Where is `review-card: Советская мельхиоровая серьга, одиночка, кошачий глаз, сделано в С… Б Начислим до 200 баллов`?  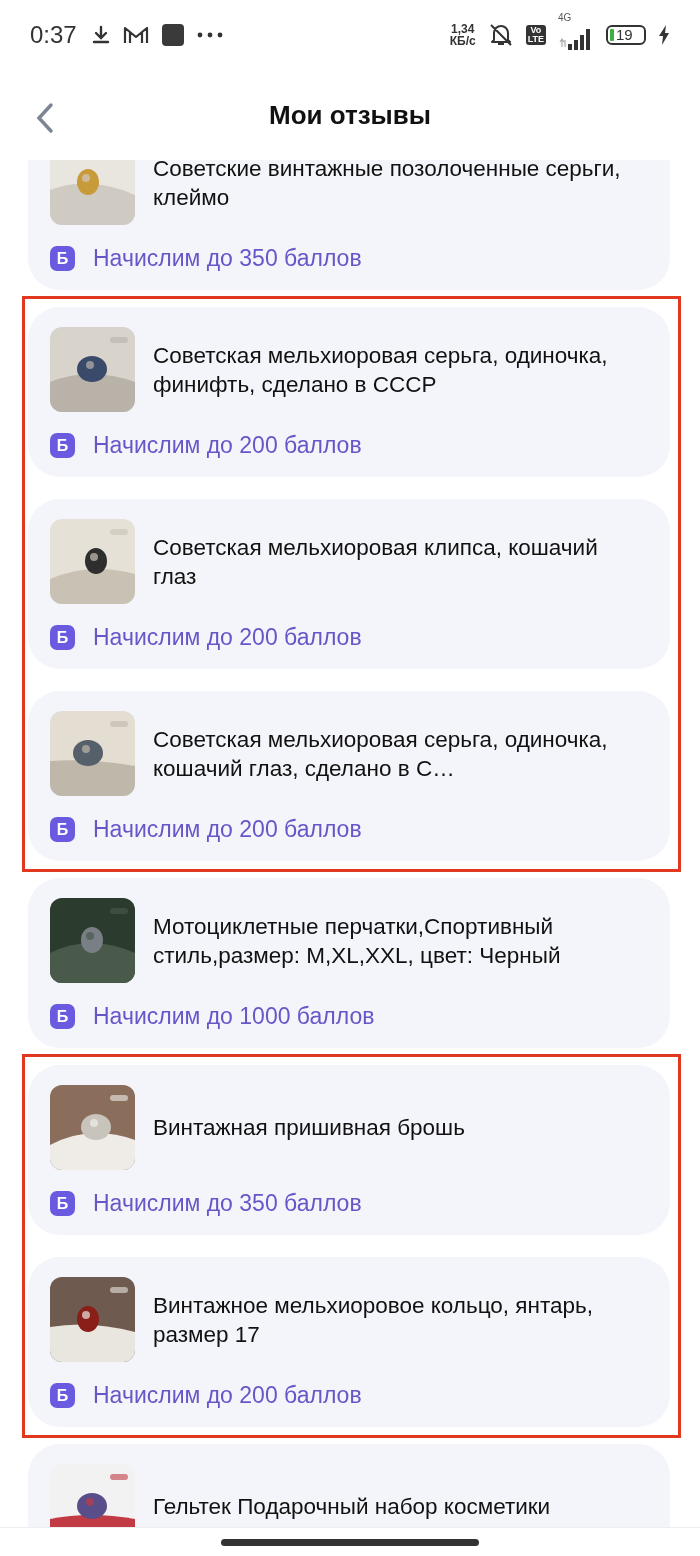
review-card: Советская мельхиоровая серьга, одиночка, кошачий глаз, сделано в С… Б Начислим до 200 баллов is located at coordinates (349, 776).